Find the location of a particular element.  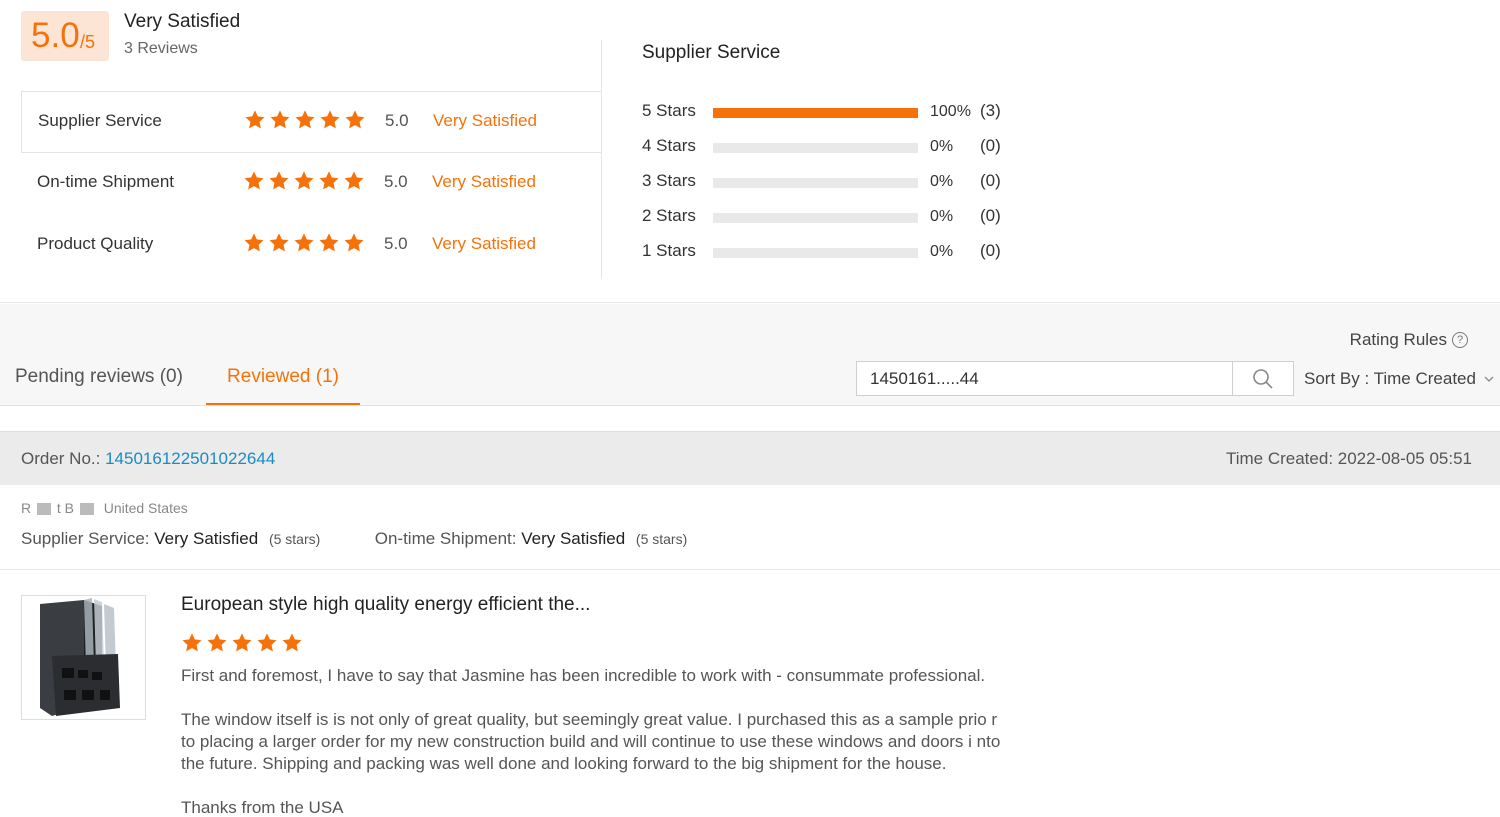

tab-reviewed: Reviewed (1) is located at coordinates (283, 385).